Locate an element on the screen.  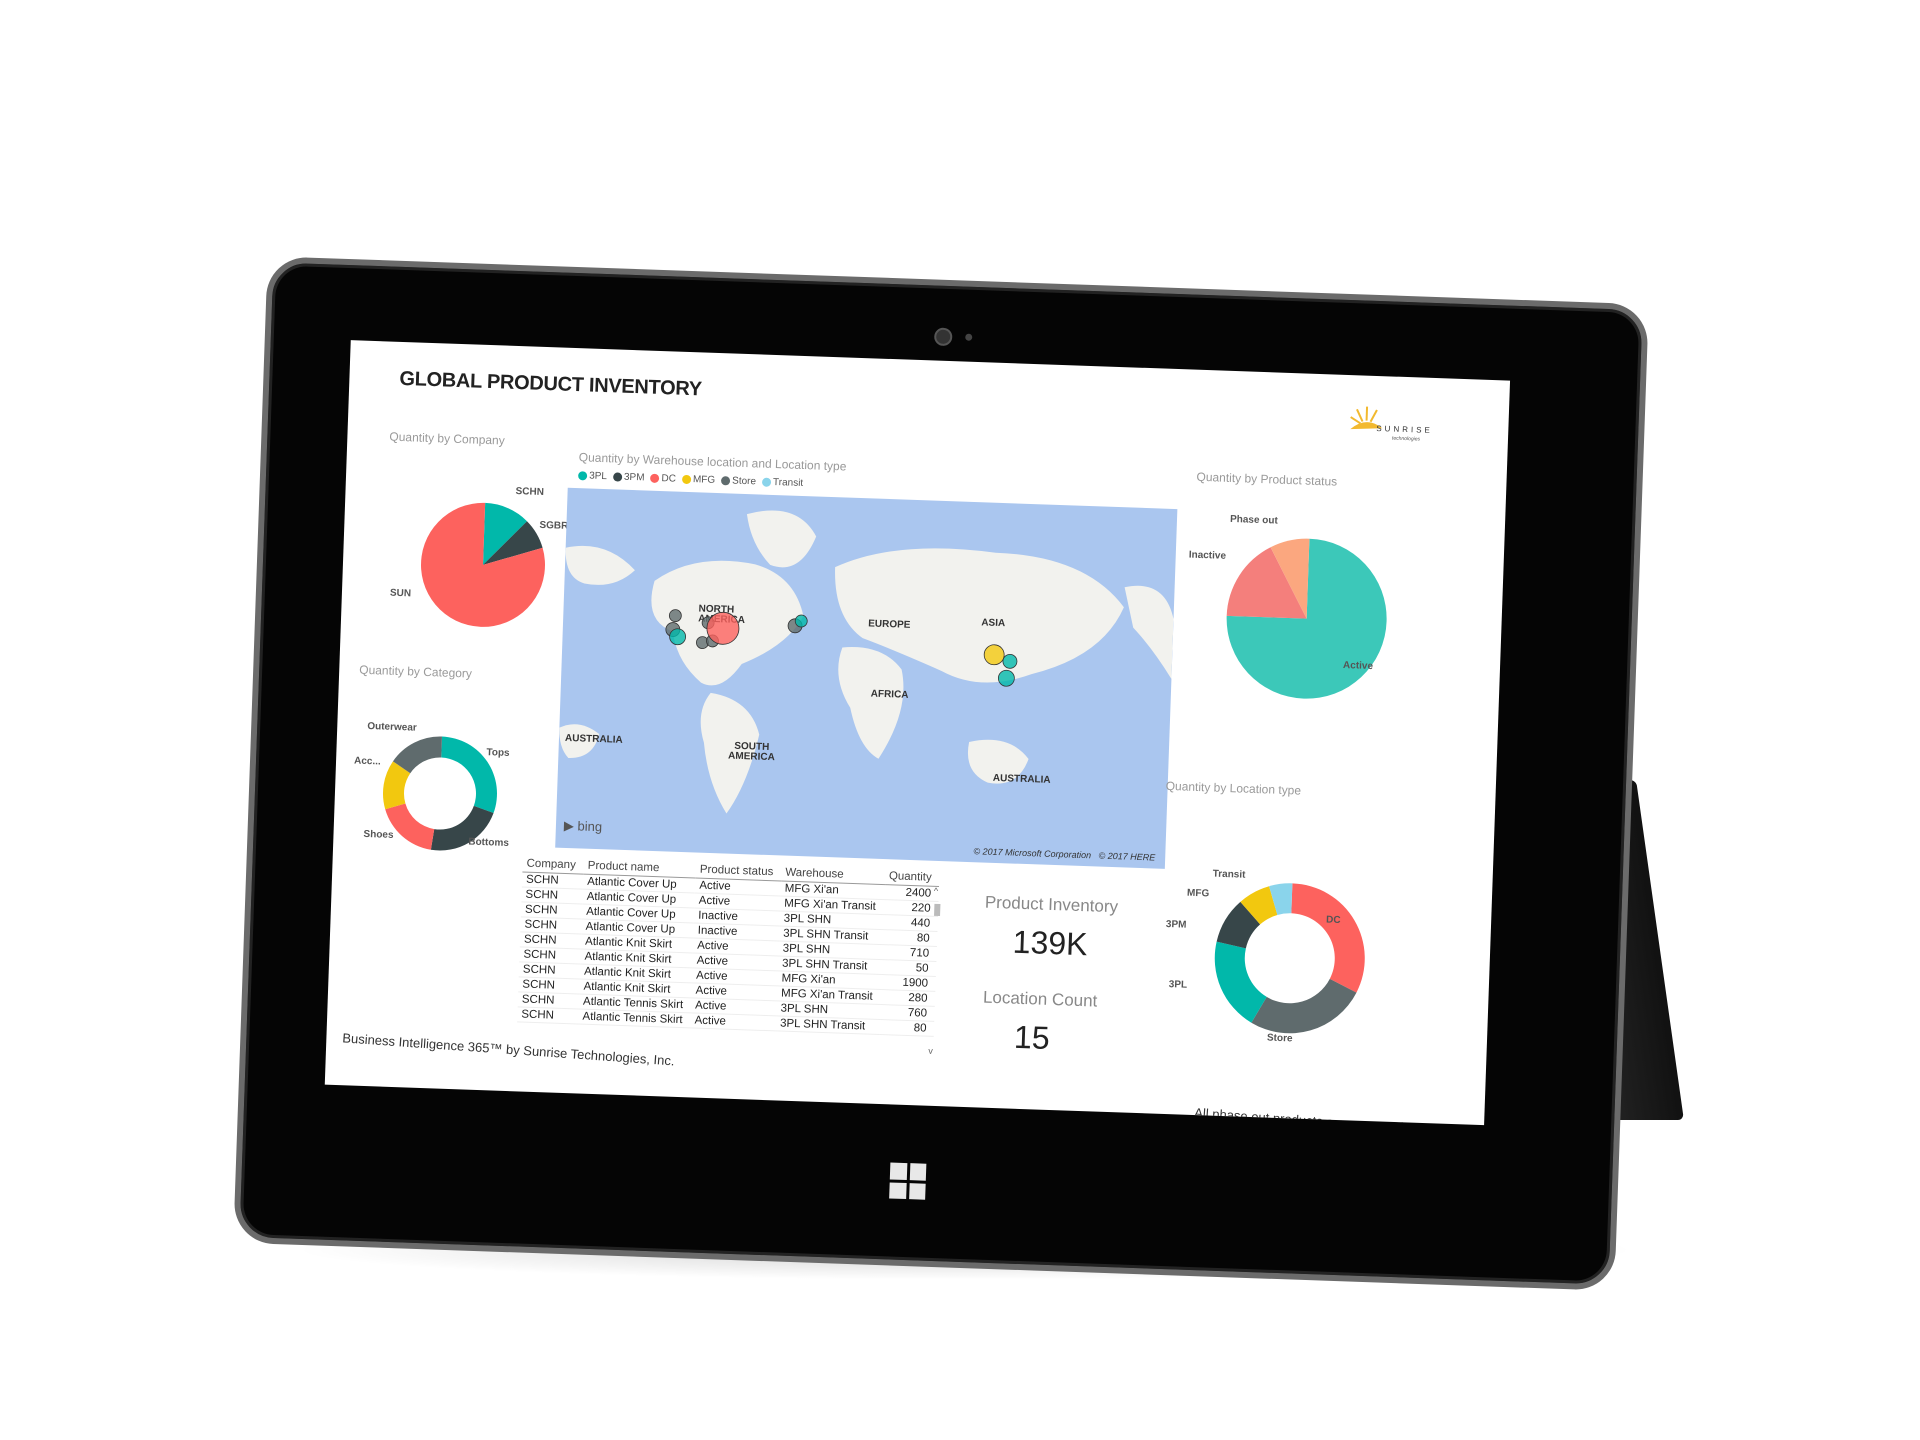
slice-label-phase-out: Phase out is located at coordinates (1254, 520).